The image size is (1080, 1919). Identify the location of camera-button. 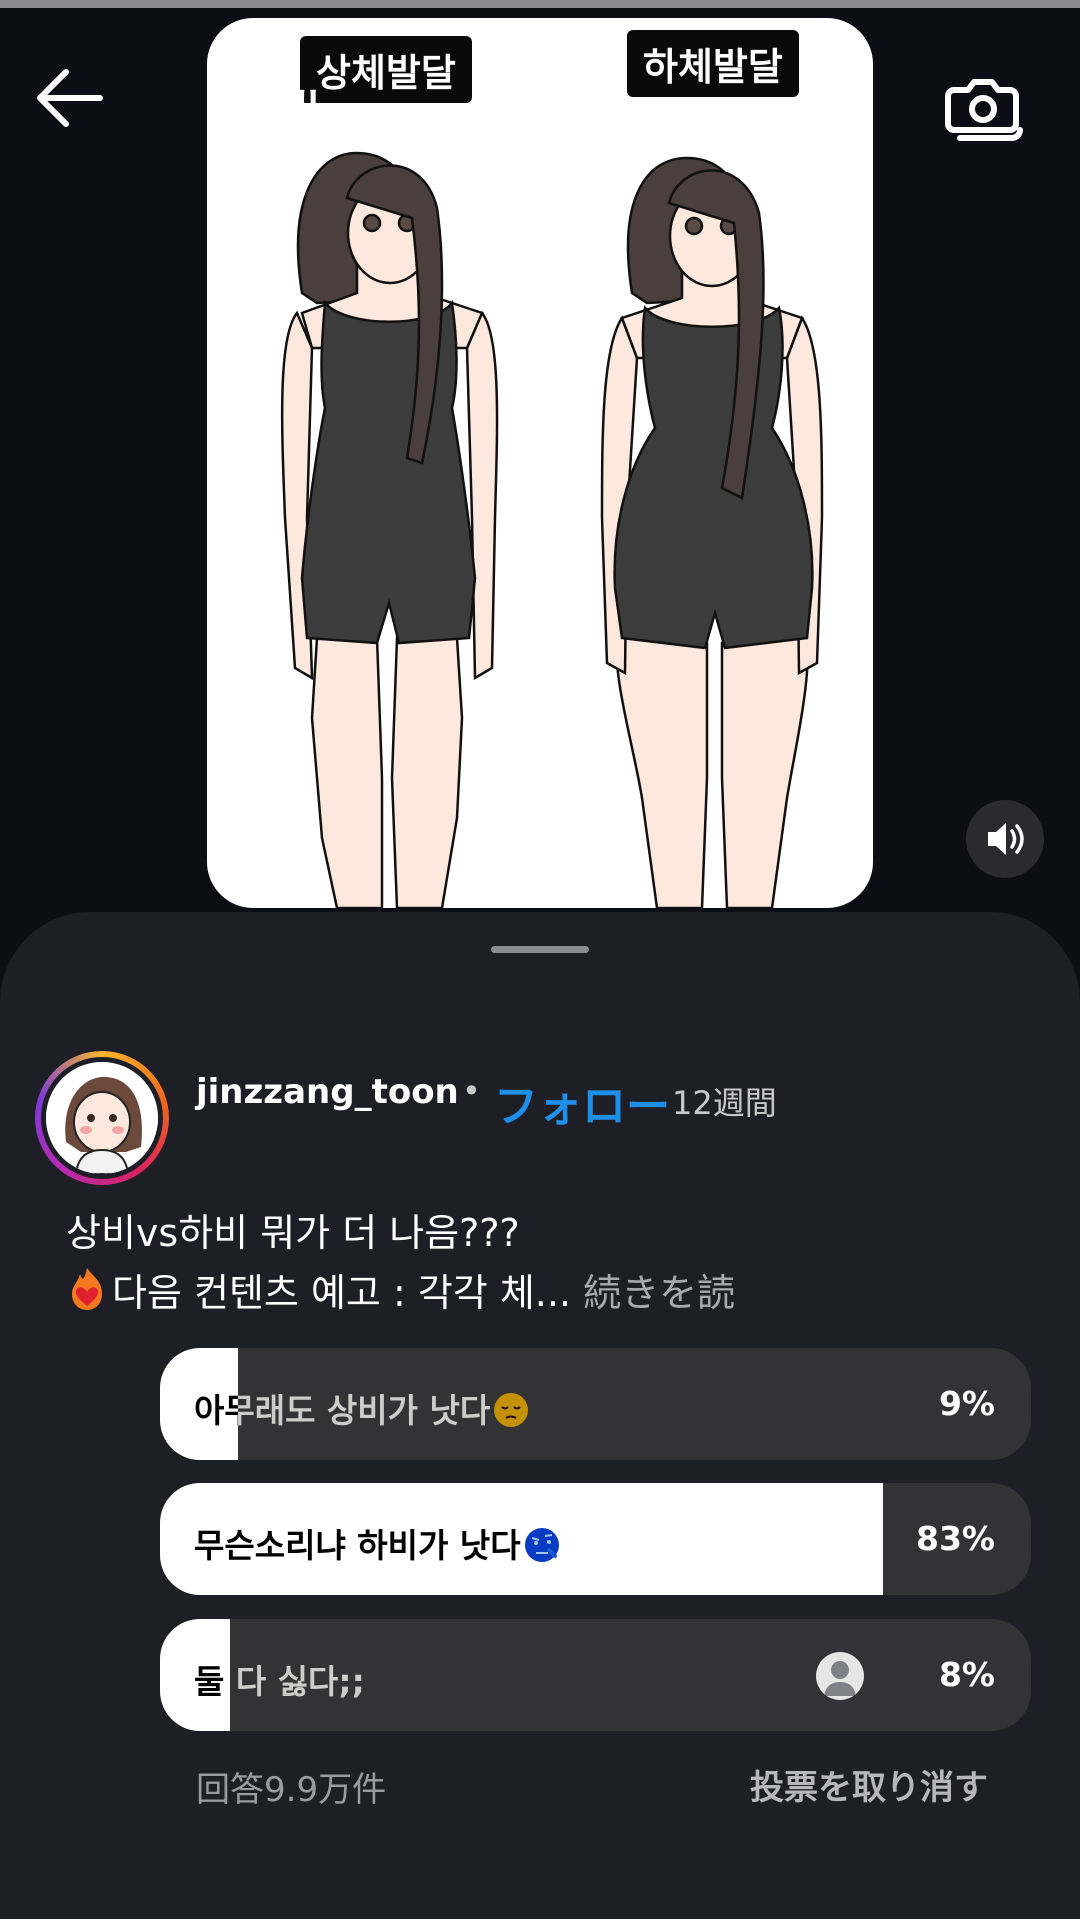
(982, 104).